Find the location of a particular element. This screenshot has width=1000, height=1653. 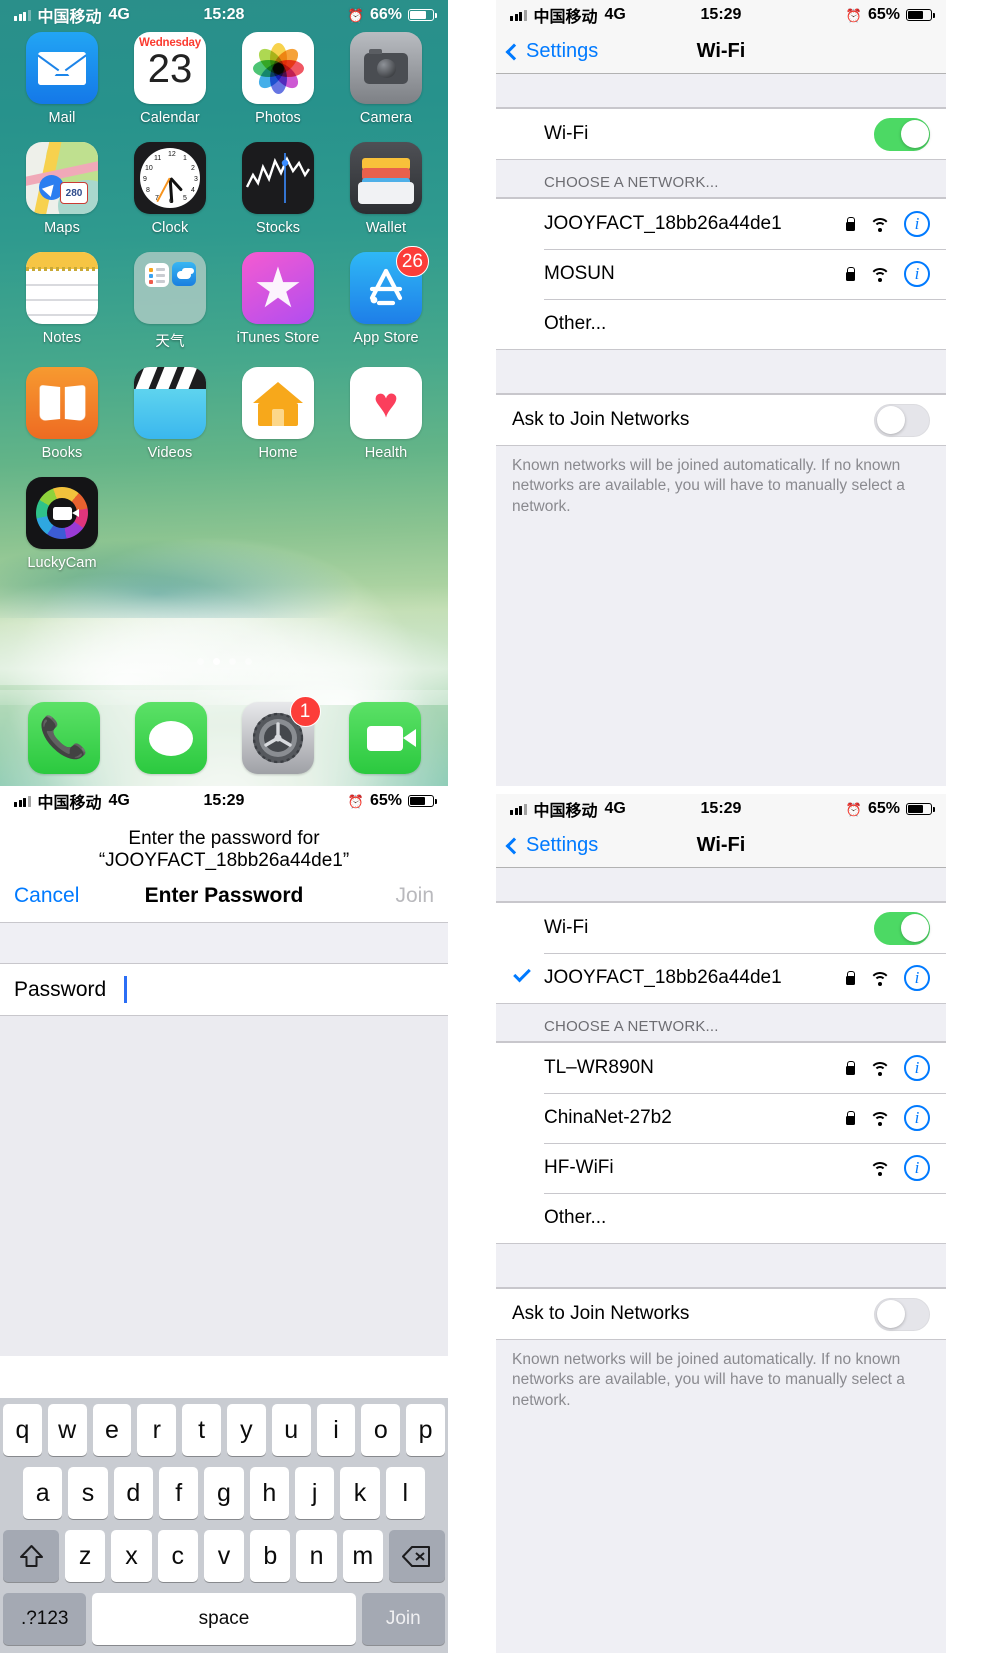

status-bar: 中国移动 4G 15:29 ⏰ 65% is located at coordinates (721, 809).